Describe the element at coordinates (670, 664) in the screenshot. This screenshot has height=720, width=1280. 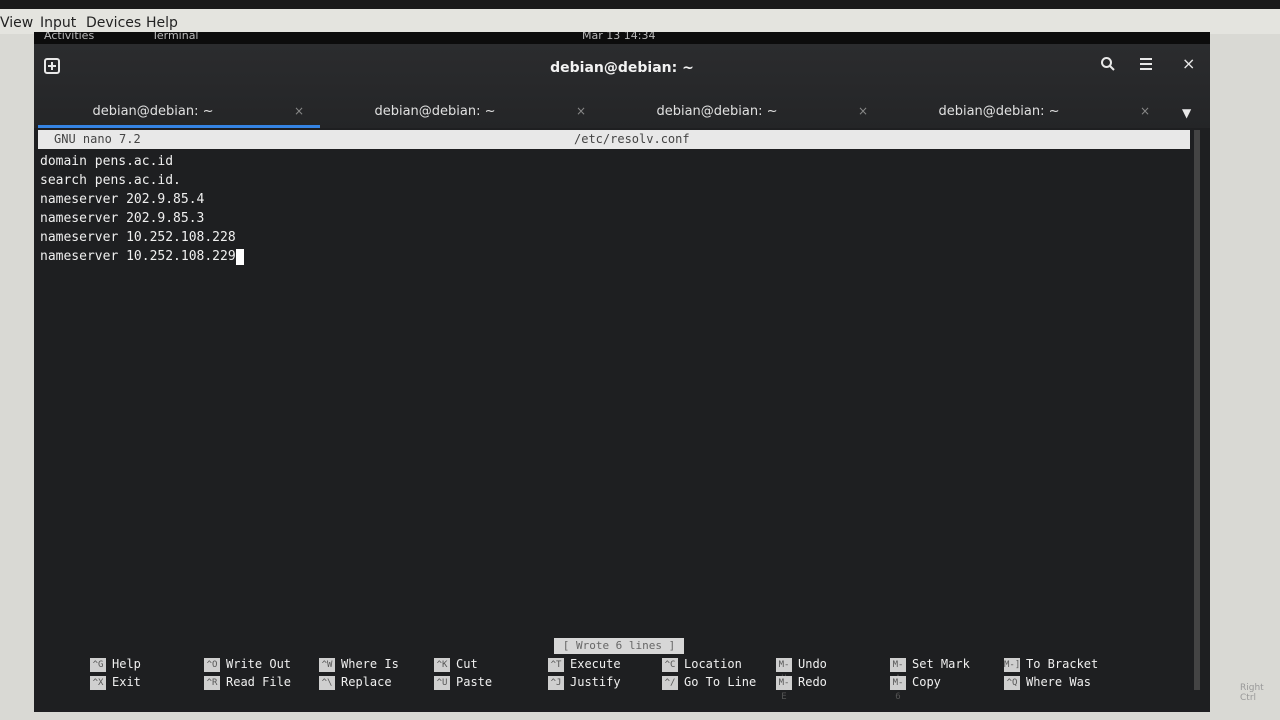
I see `shortcut-key: ^C` at that location.